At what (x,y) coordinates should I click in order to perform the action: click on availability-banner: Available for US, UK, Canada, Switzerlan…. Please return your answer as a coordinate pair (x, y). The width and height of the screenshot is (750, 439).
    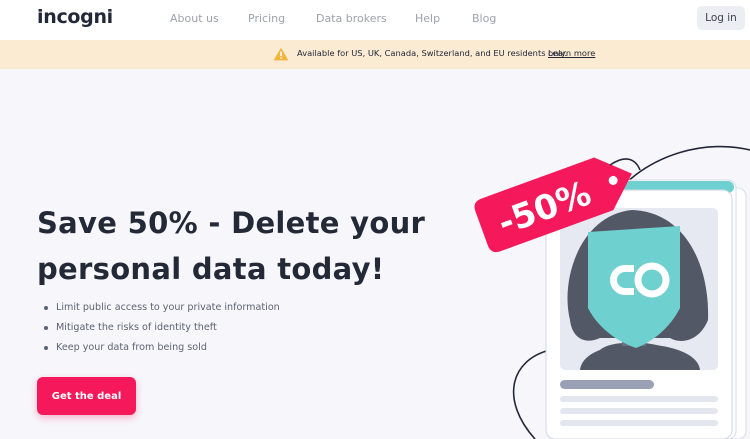
    Looking at the image, I should click on (375, 54).